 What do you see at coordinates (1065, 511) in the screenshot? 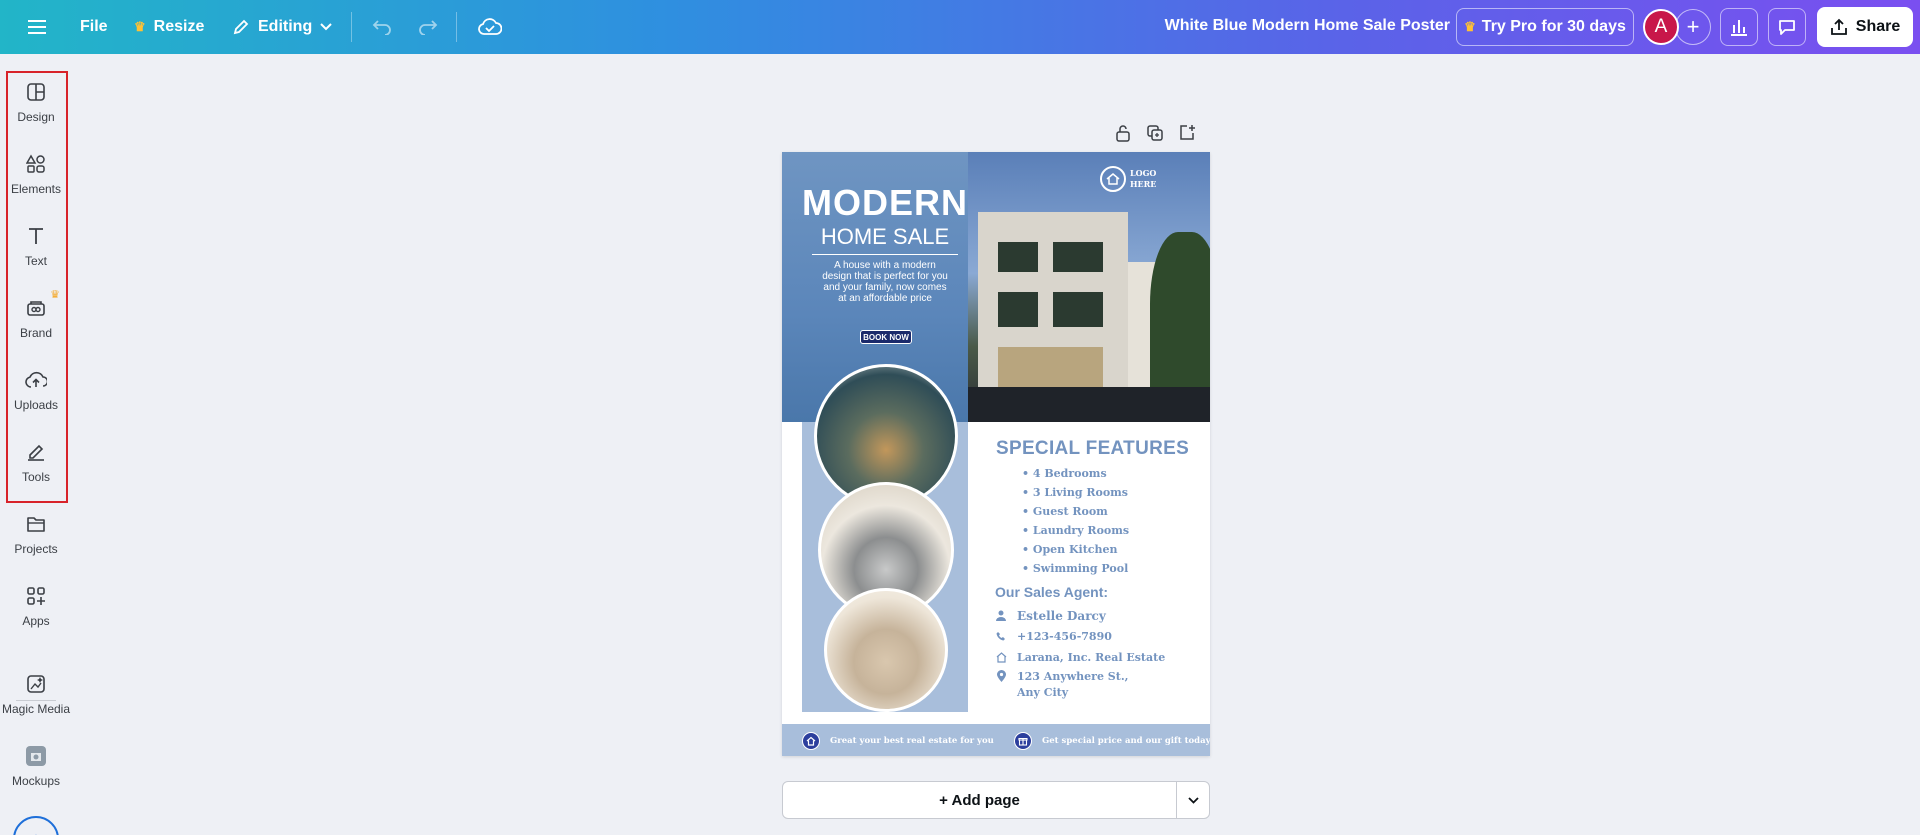
I see `feature-item: • Guest Room` at bounding box center [1065, 511].